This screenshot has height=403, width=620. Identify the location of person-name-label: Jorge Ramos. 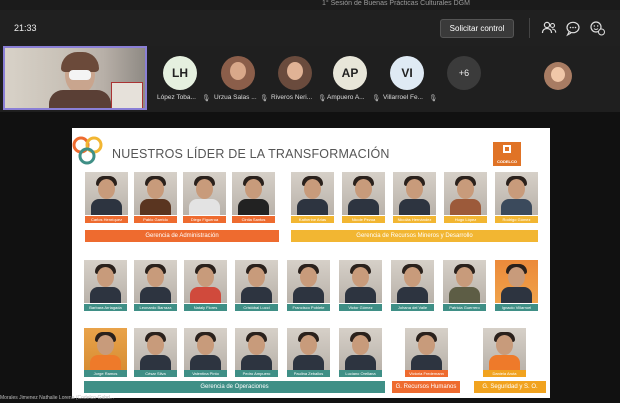
(105, 373).